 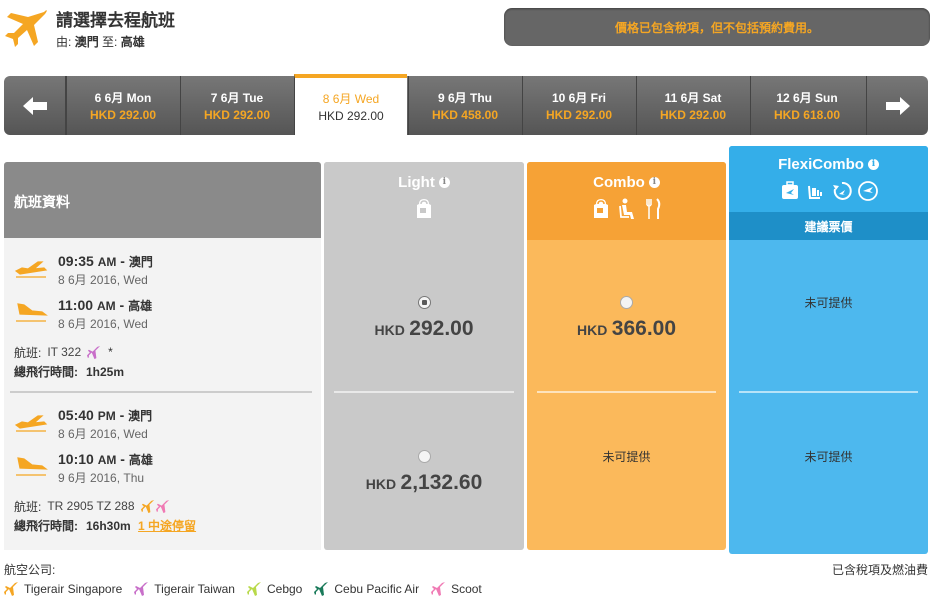 I want to click on date-tab: 10 6月 Fri HKD 292.00, so click(x=578, y=105).